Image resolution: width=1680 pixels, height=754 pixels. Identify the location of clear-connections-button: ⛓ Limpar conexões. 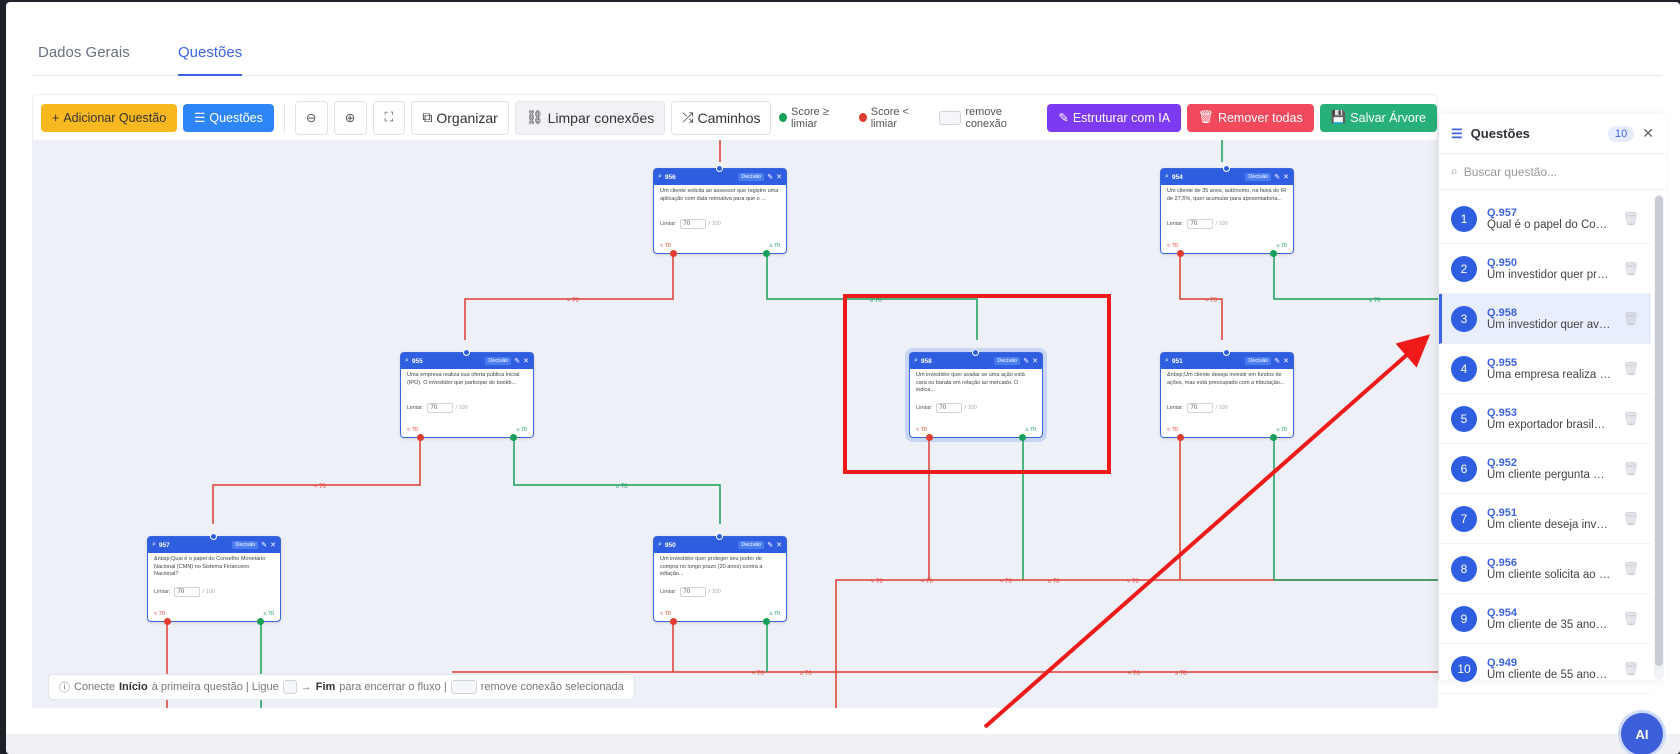
(590, 117).